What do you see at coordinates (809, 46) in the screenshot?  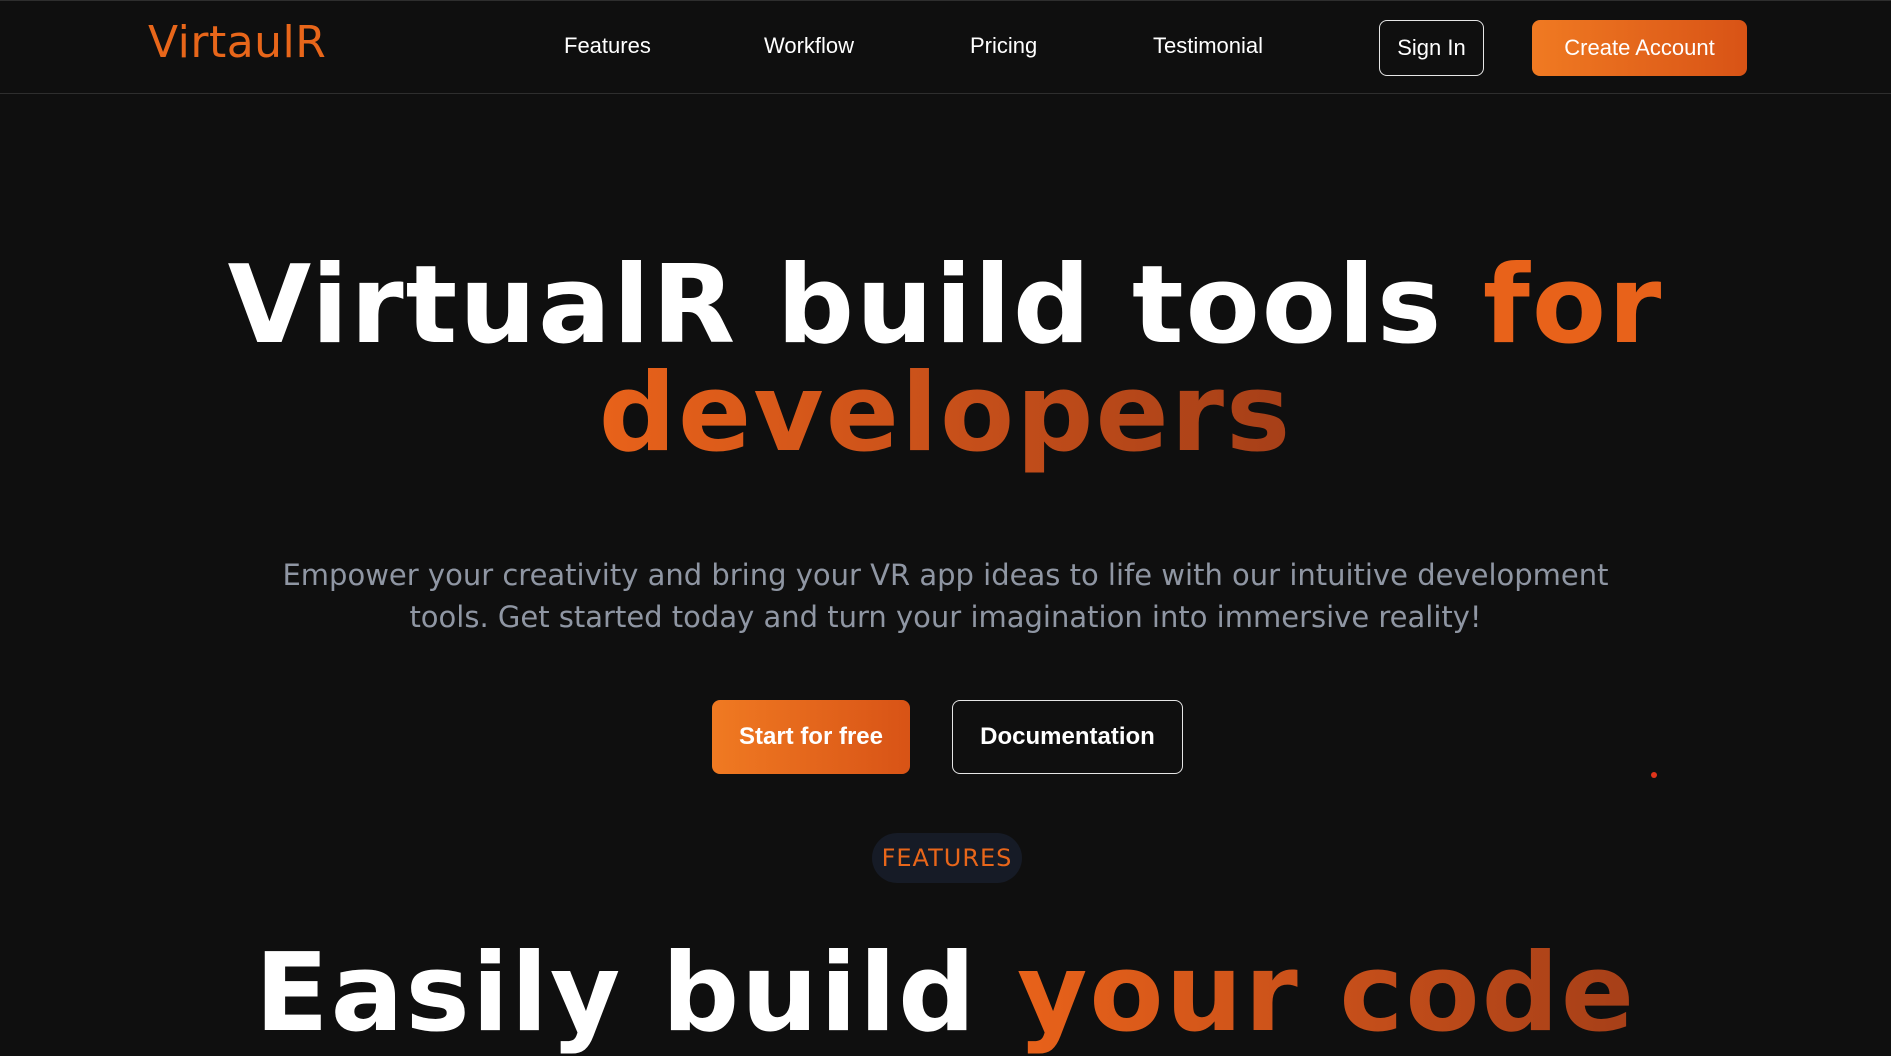 I see `nav-link-workflow: Workflow` at bounding box center [809, 46].